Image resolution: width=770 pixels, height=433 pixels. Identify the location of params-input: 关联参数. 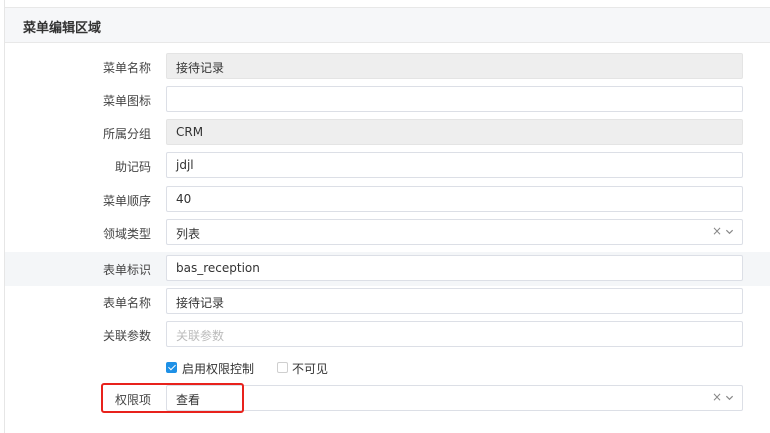
(454, 334).